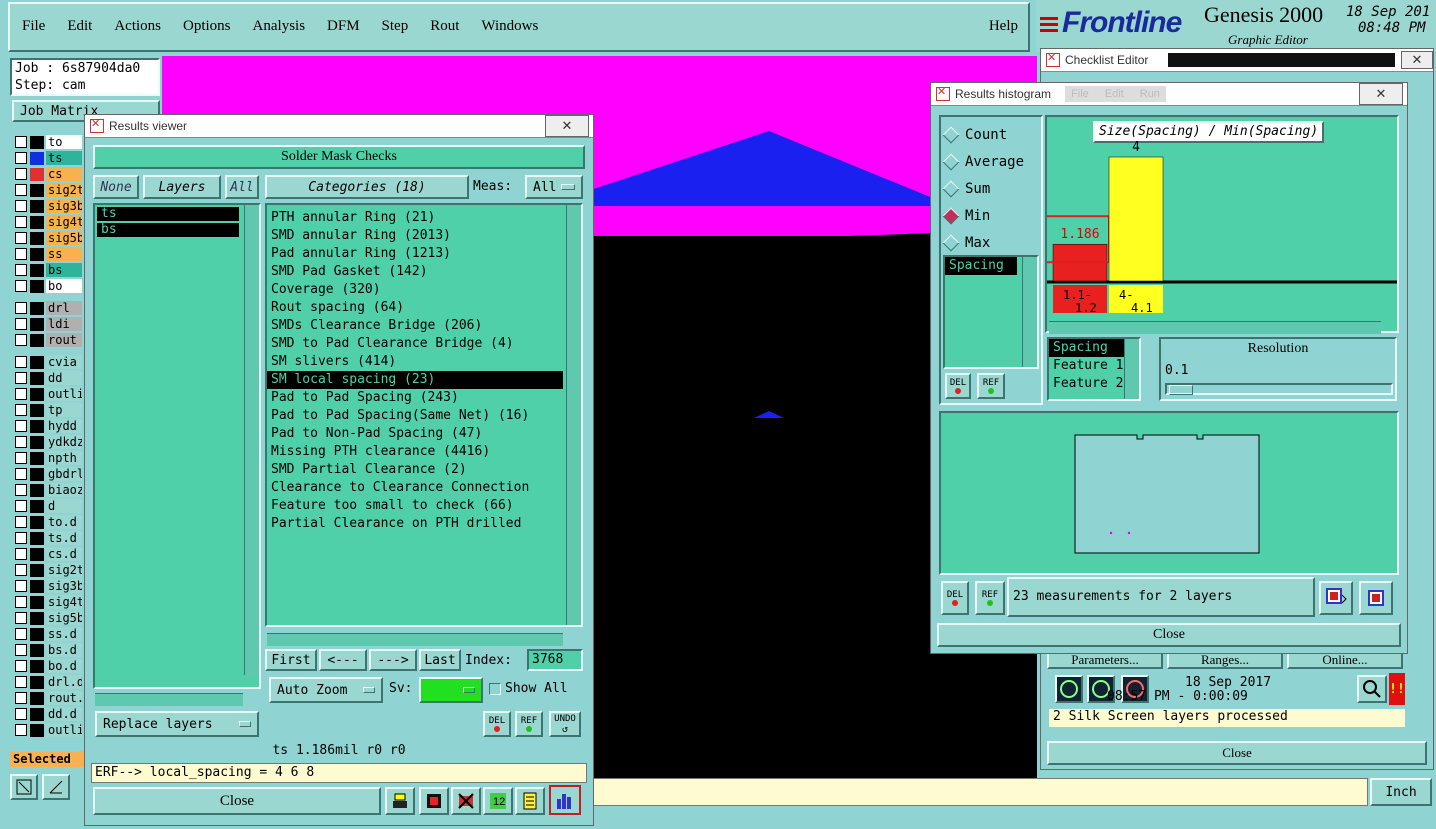  Describe the element at coordinates (1279, 389) in the screenshot. I see `hist-resolution-slider` at that location.